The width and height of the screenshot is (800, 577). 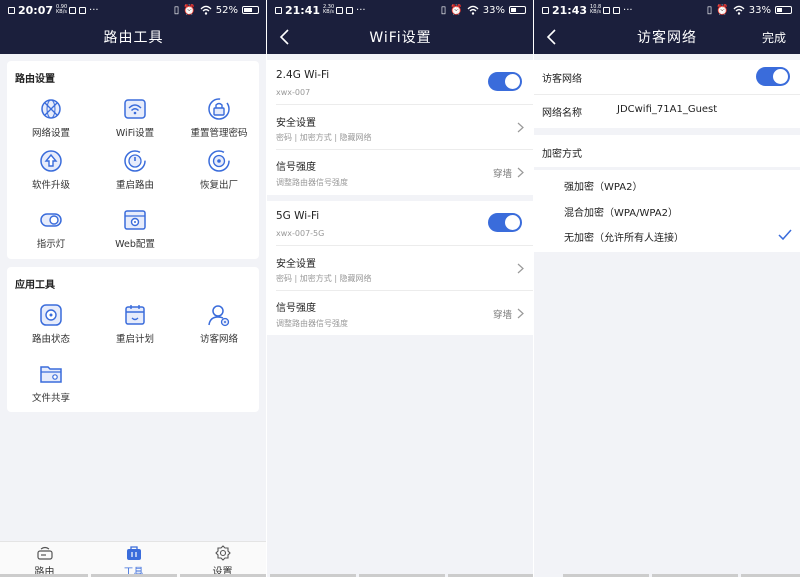 I want to click on router-status-item: 路由状态, so click(x=51, y=324).